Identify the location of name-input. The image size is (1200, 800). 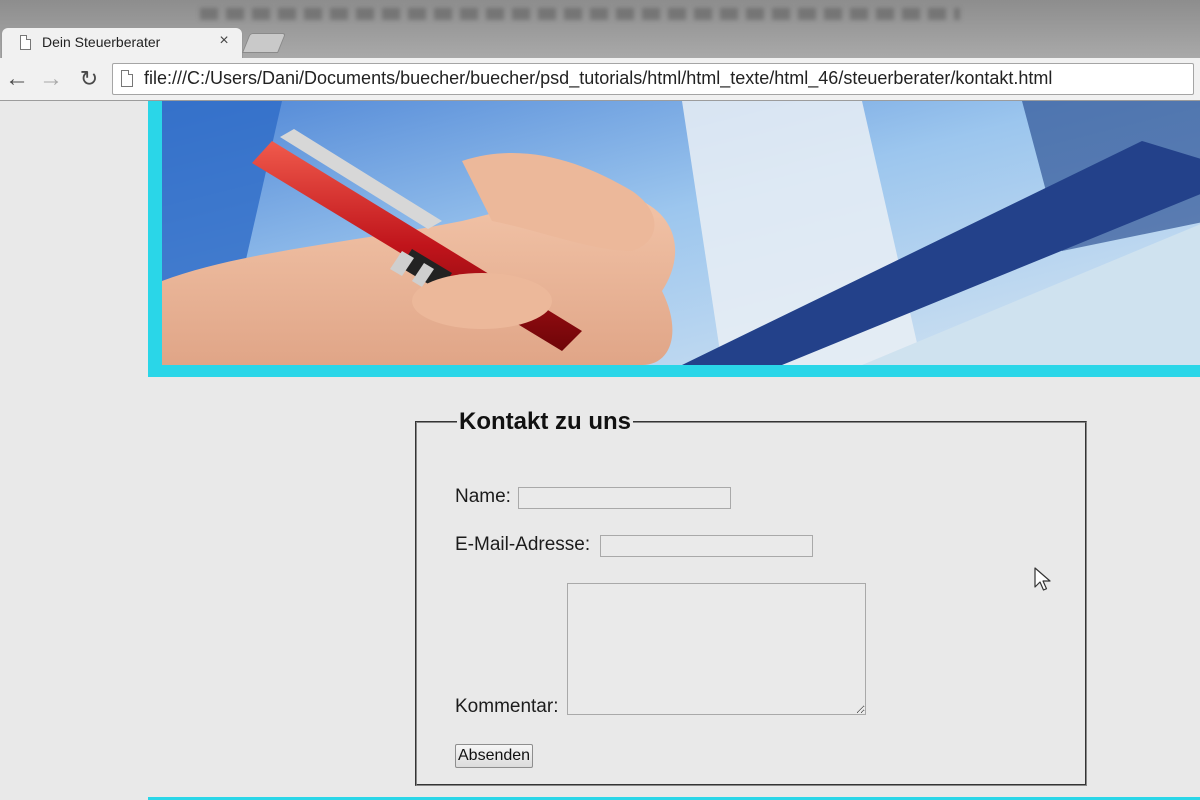
(624, 498).